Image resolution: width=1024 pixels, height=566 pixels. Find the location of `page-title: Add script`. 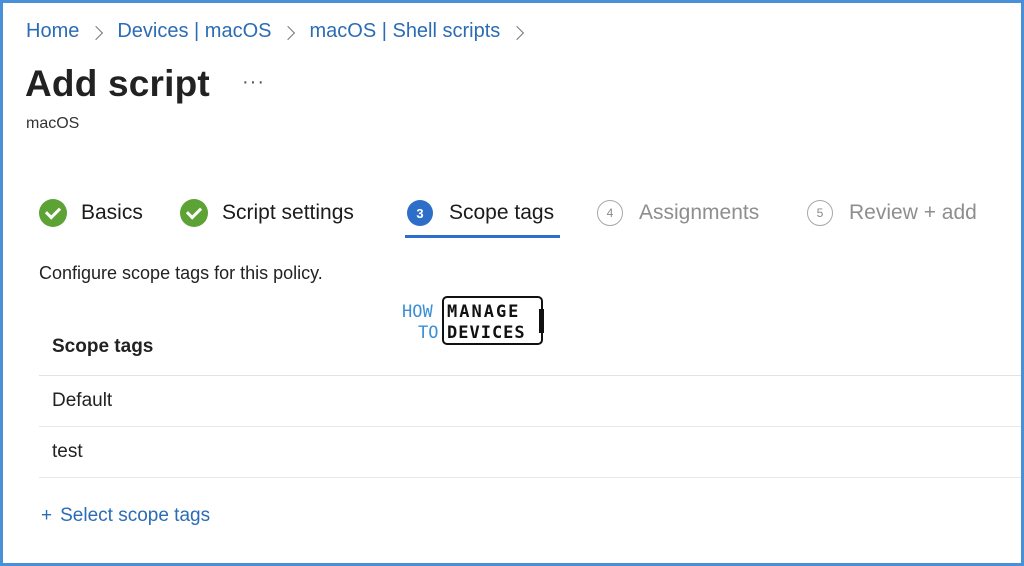

page-title: Add script is located at coordinates (117, 83).